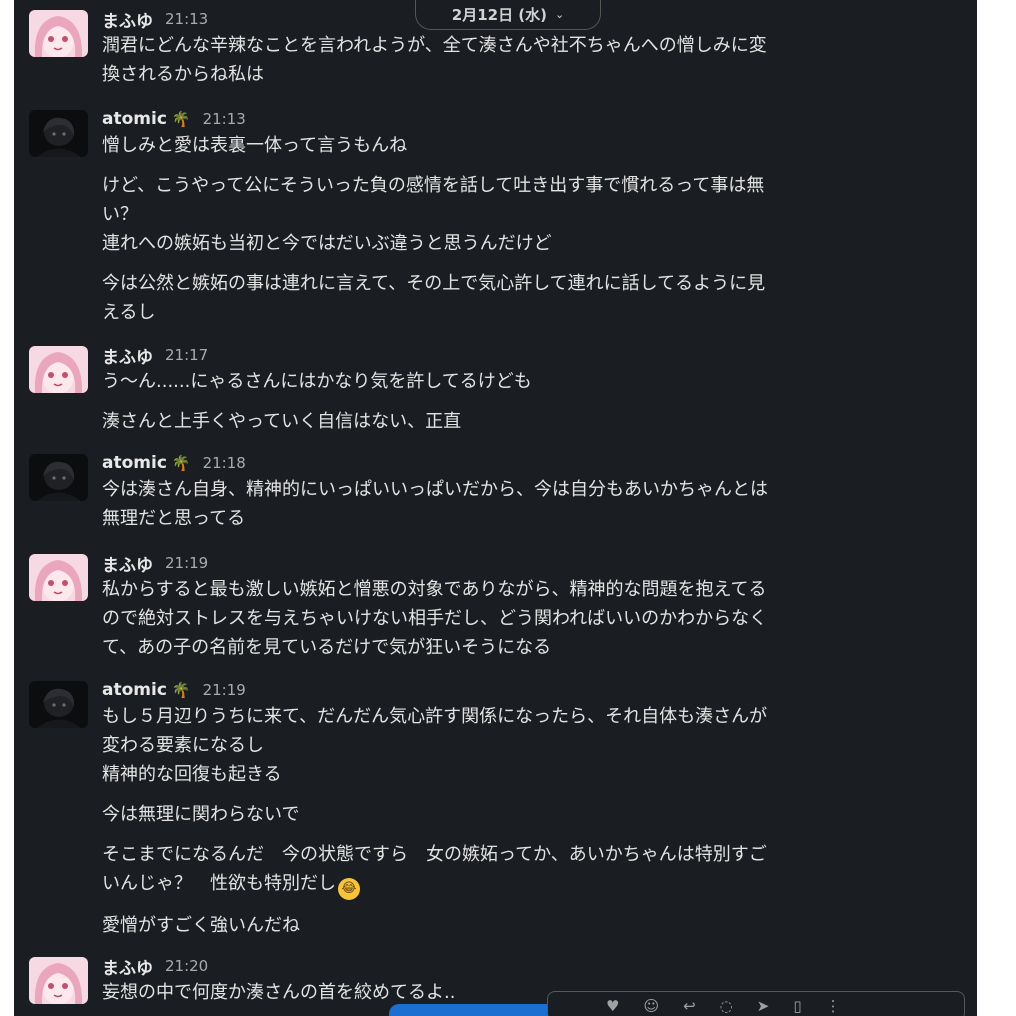 The image size is (1016, 1016). I want to click on thread-icon: ◌, so click(726, 1006).